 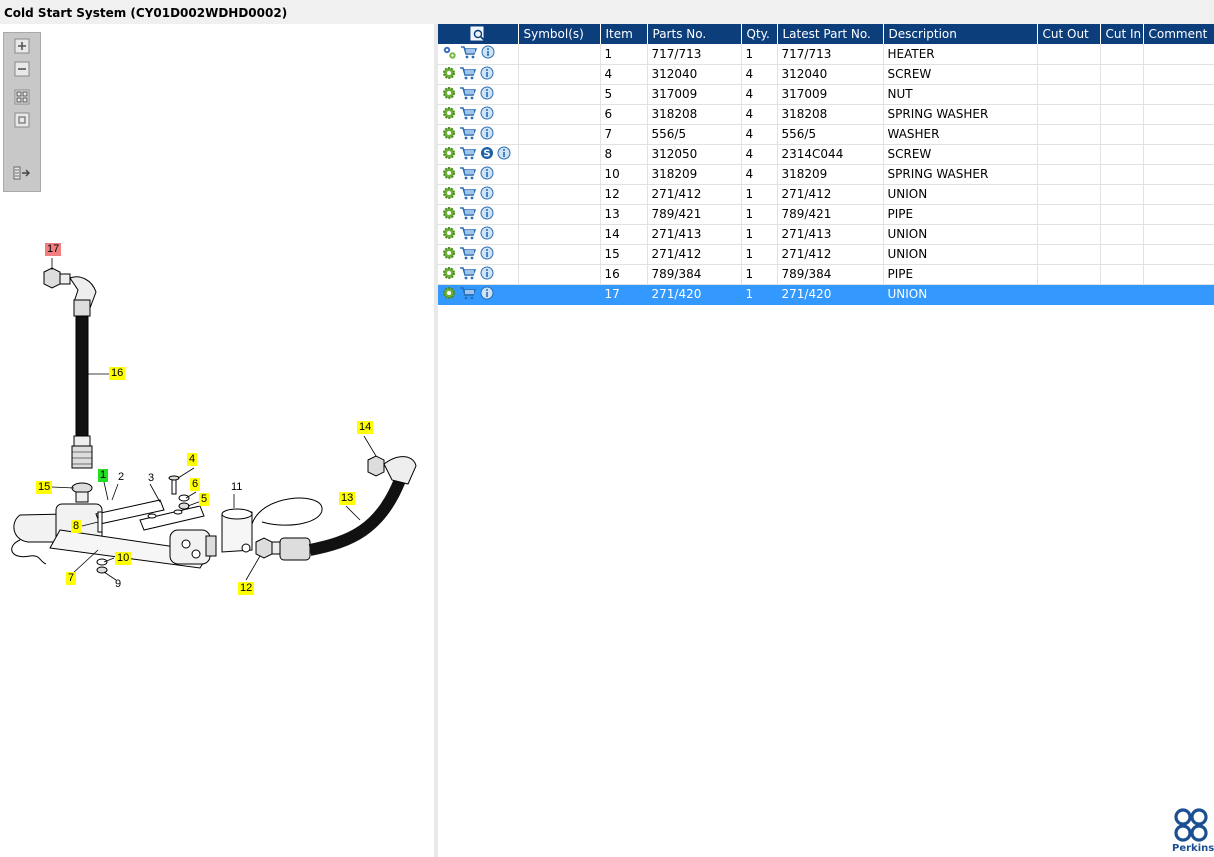 What do you see at coordinates (151, 478) in the screenshot?
I see `callout-3: 3` at bounding box center [151, 478].